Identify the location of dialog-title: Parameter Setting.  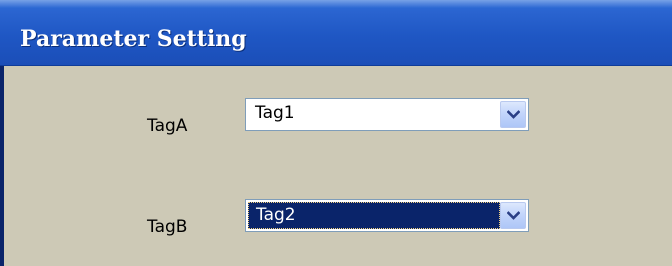
(133, 39).